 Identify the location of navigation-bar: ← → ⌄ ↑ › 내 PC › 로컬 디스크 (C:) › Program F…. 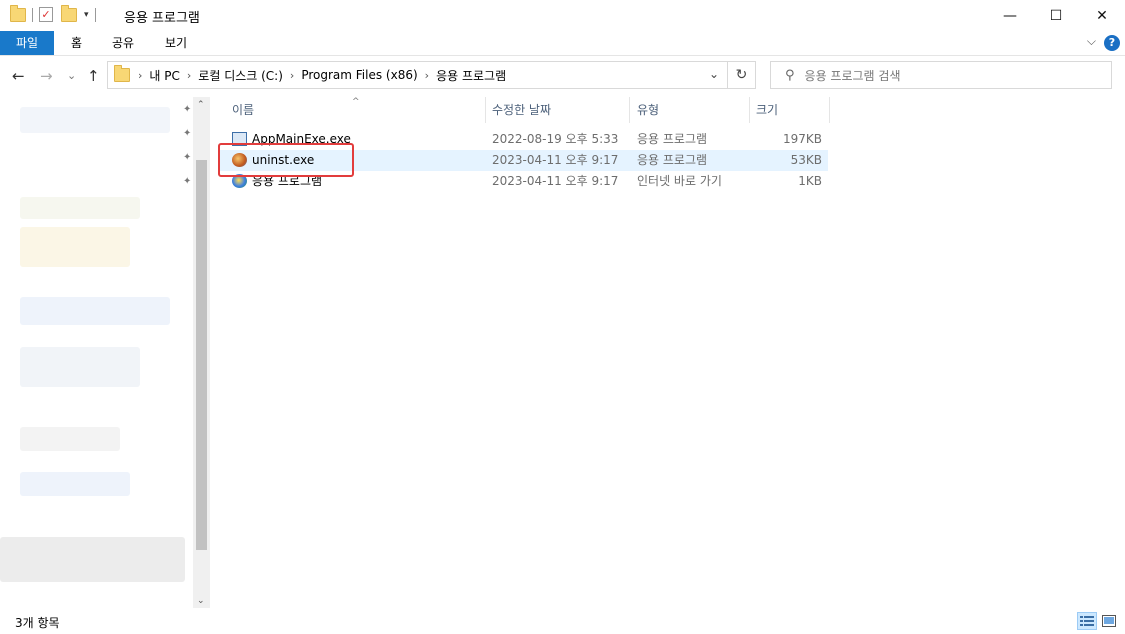
(562, 76).